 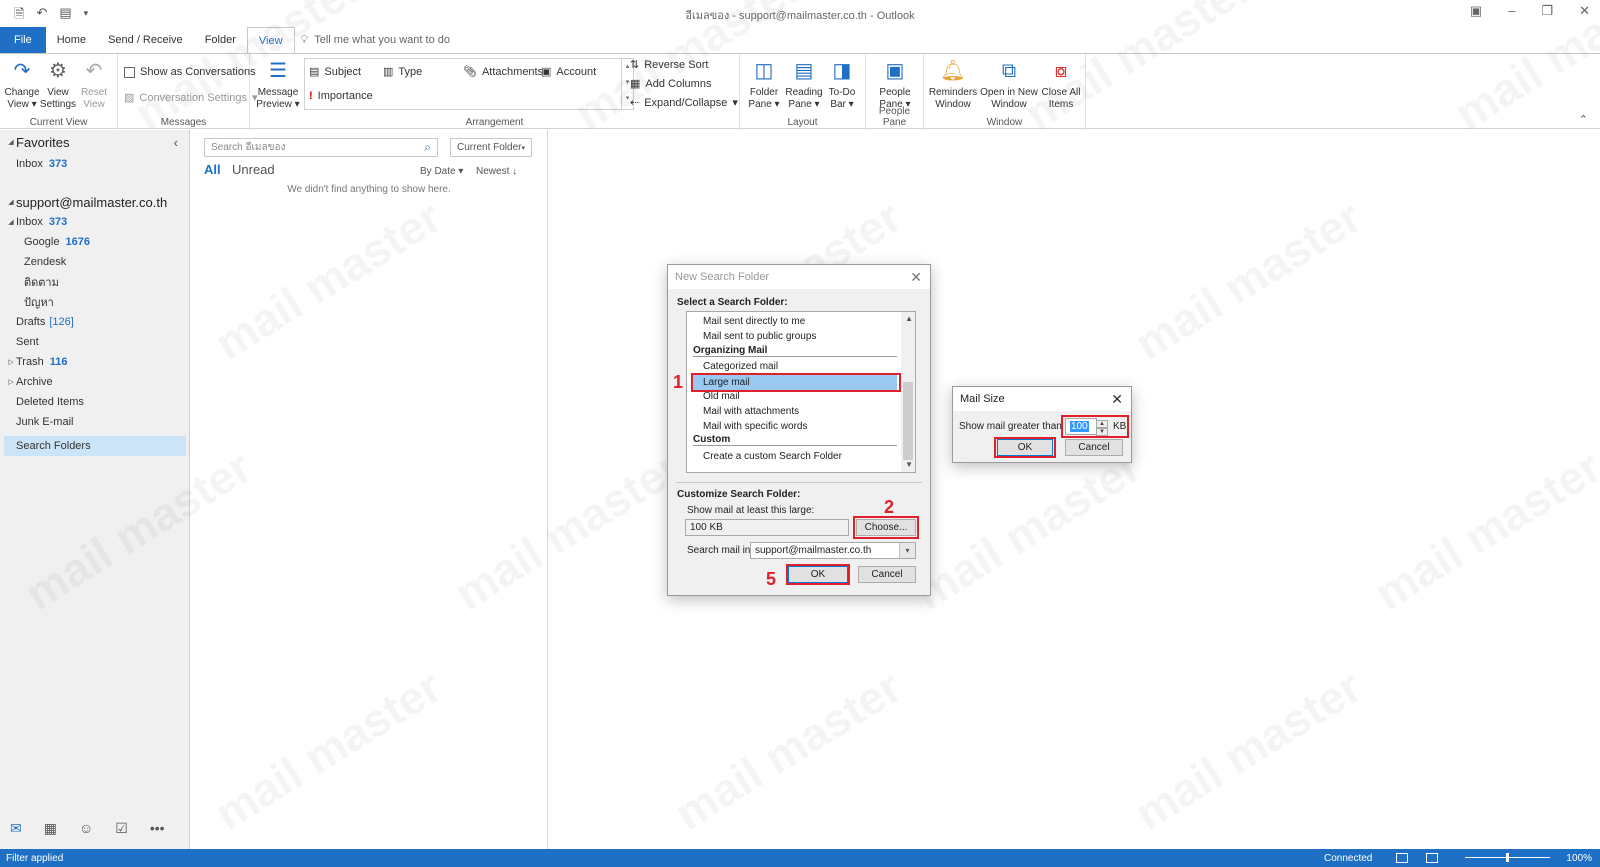 I want to click on more-icon: •••, so click(x=157, y=828).